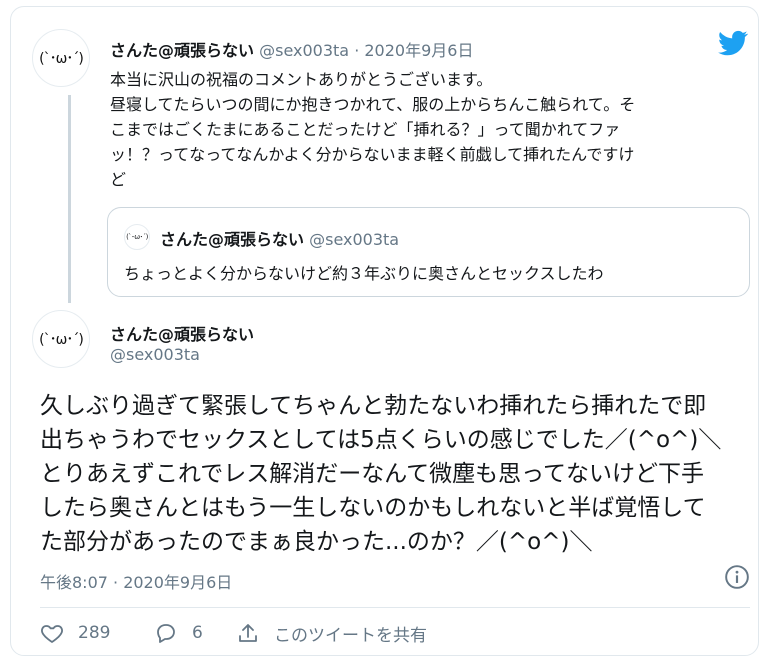 Image resolution: width=768 pixels, height=662 pixels. Describe the element at coordinates (373, 508) in the screenshot. I see `main-line: したら奥さんとはもう一生しないのかもしれないと半ば覚悟して` at that location.